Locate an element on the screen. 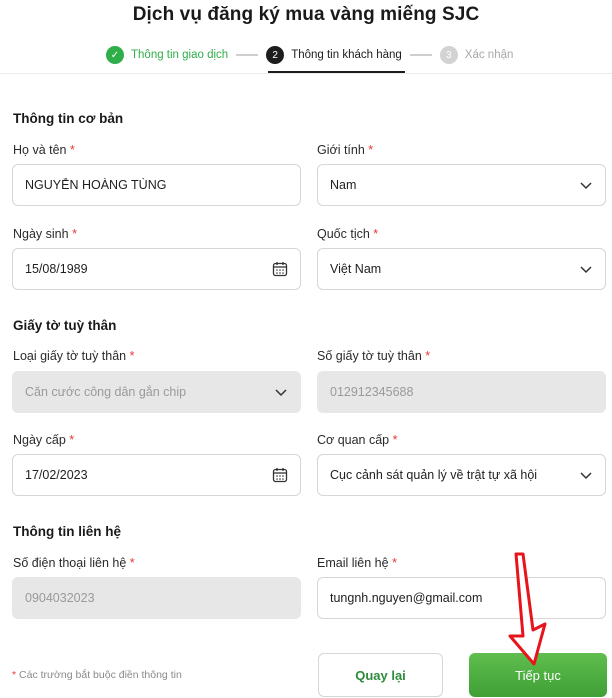 This screenshot has height=698, width=612. step-customer-info: 2 Thông tin khách hàng is located at coordinates (334, 55).